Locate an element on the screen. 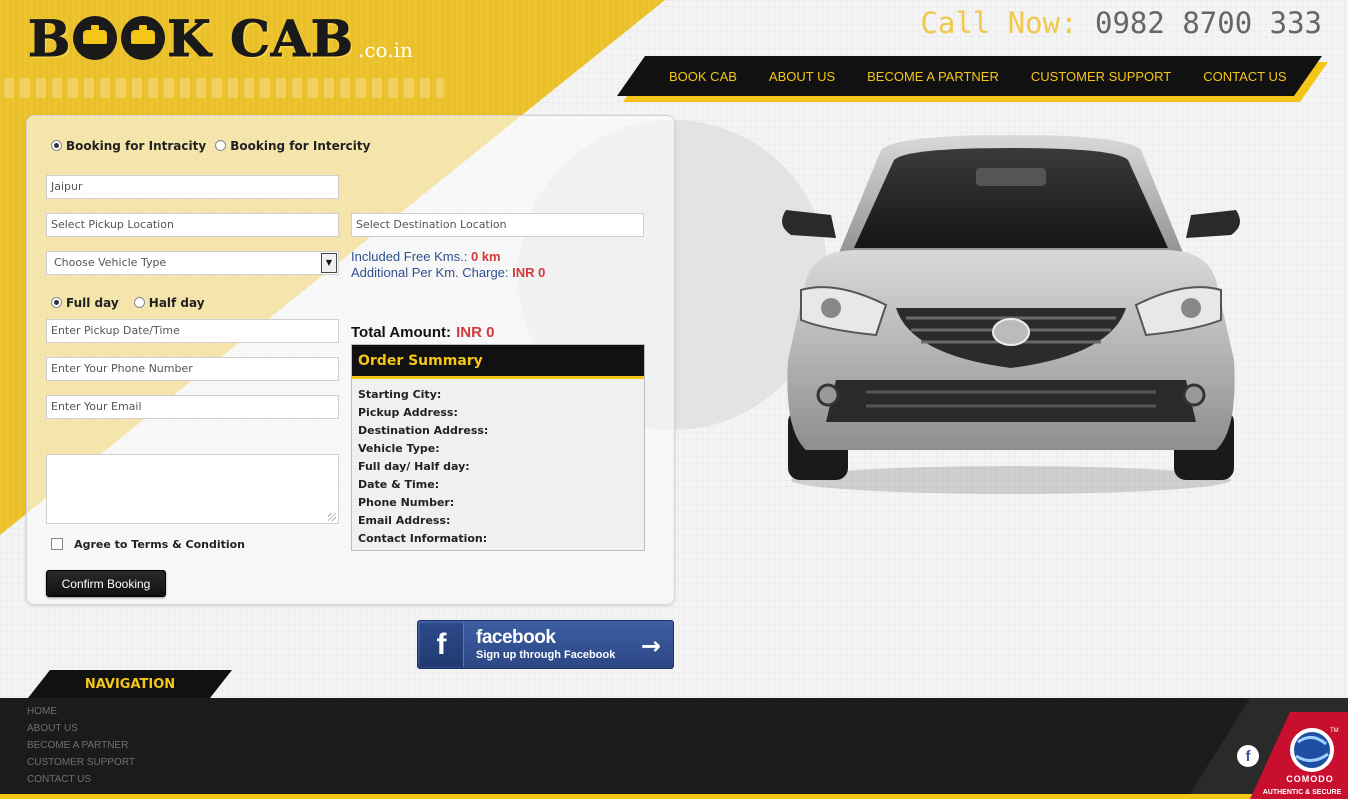 This screenshot has height=799, width=1348. radio-full-day is located at coordinates (56, 302).